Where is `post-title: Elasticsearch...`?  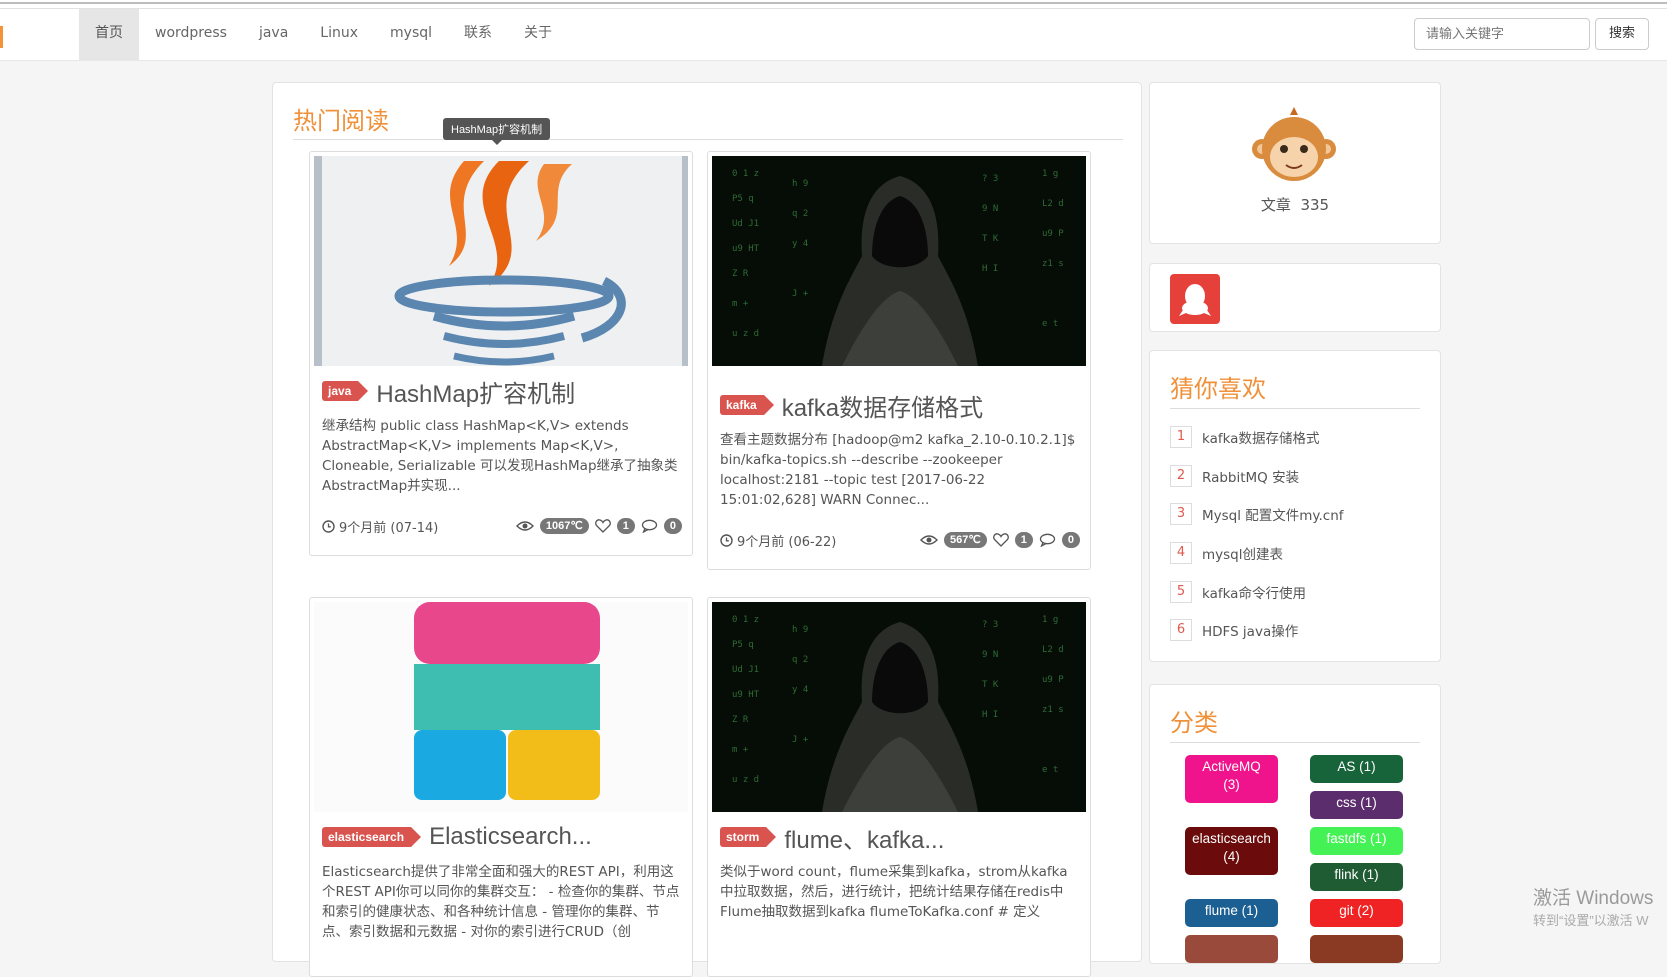
post-title: Elasticsearch... is located at coordinates (510, 837).